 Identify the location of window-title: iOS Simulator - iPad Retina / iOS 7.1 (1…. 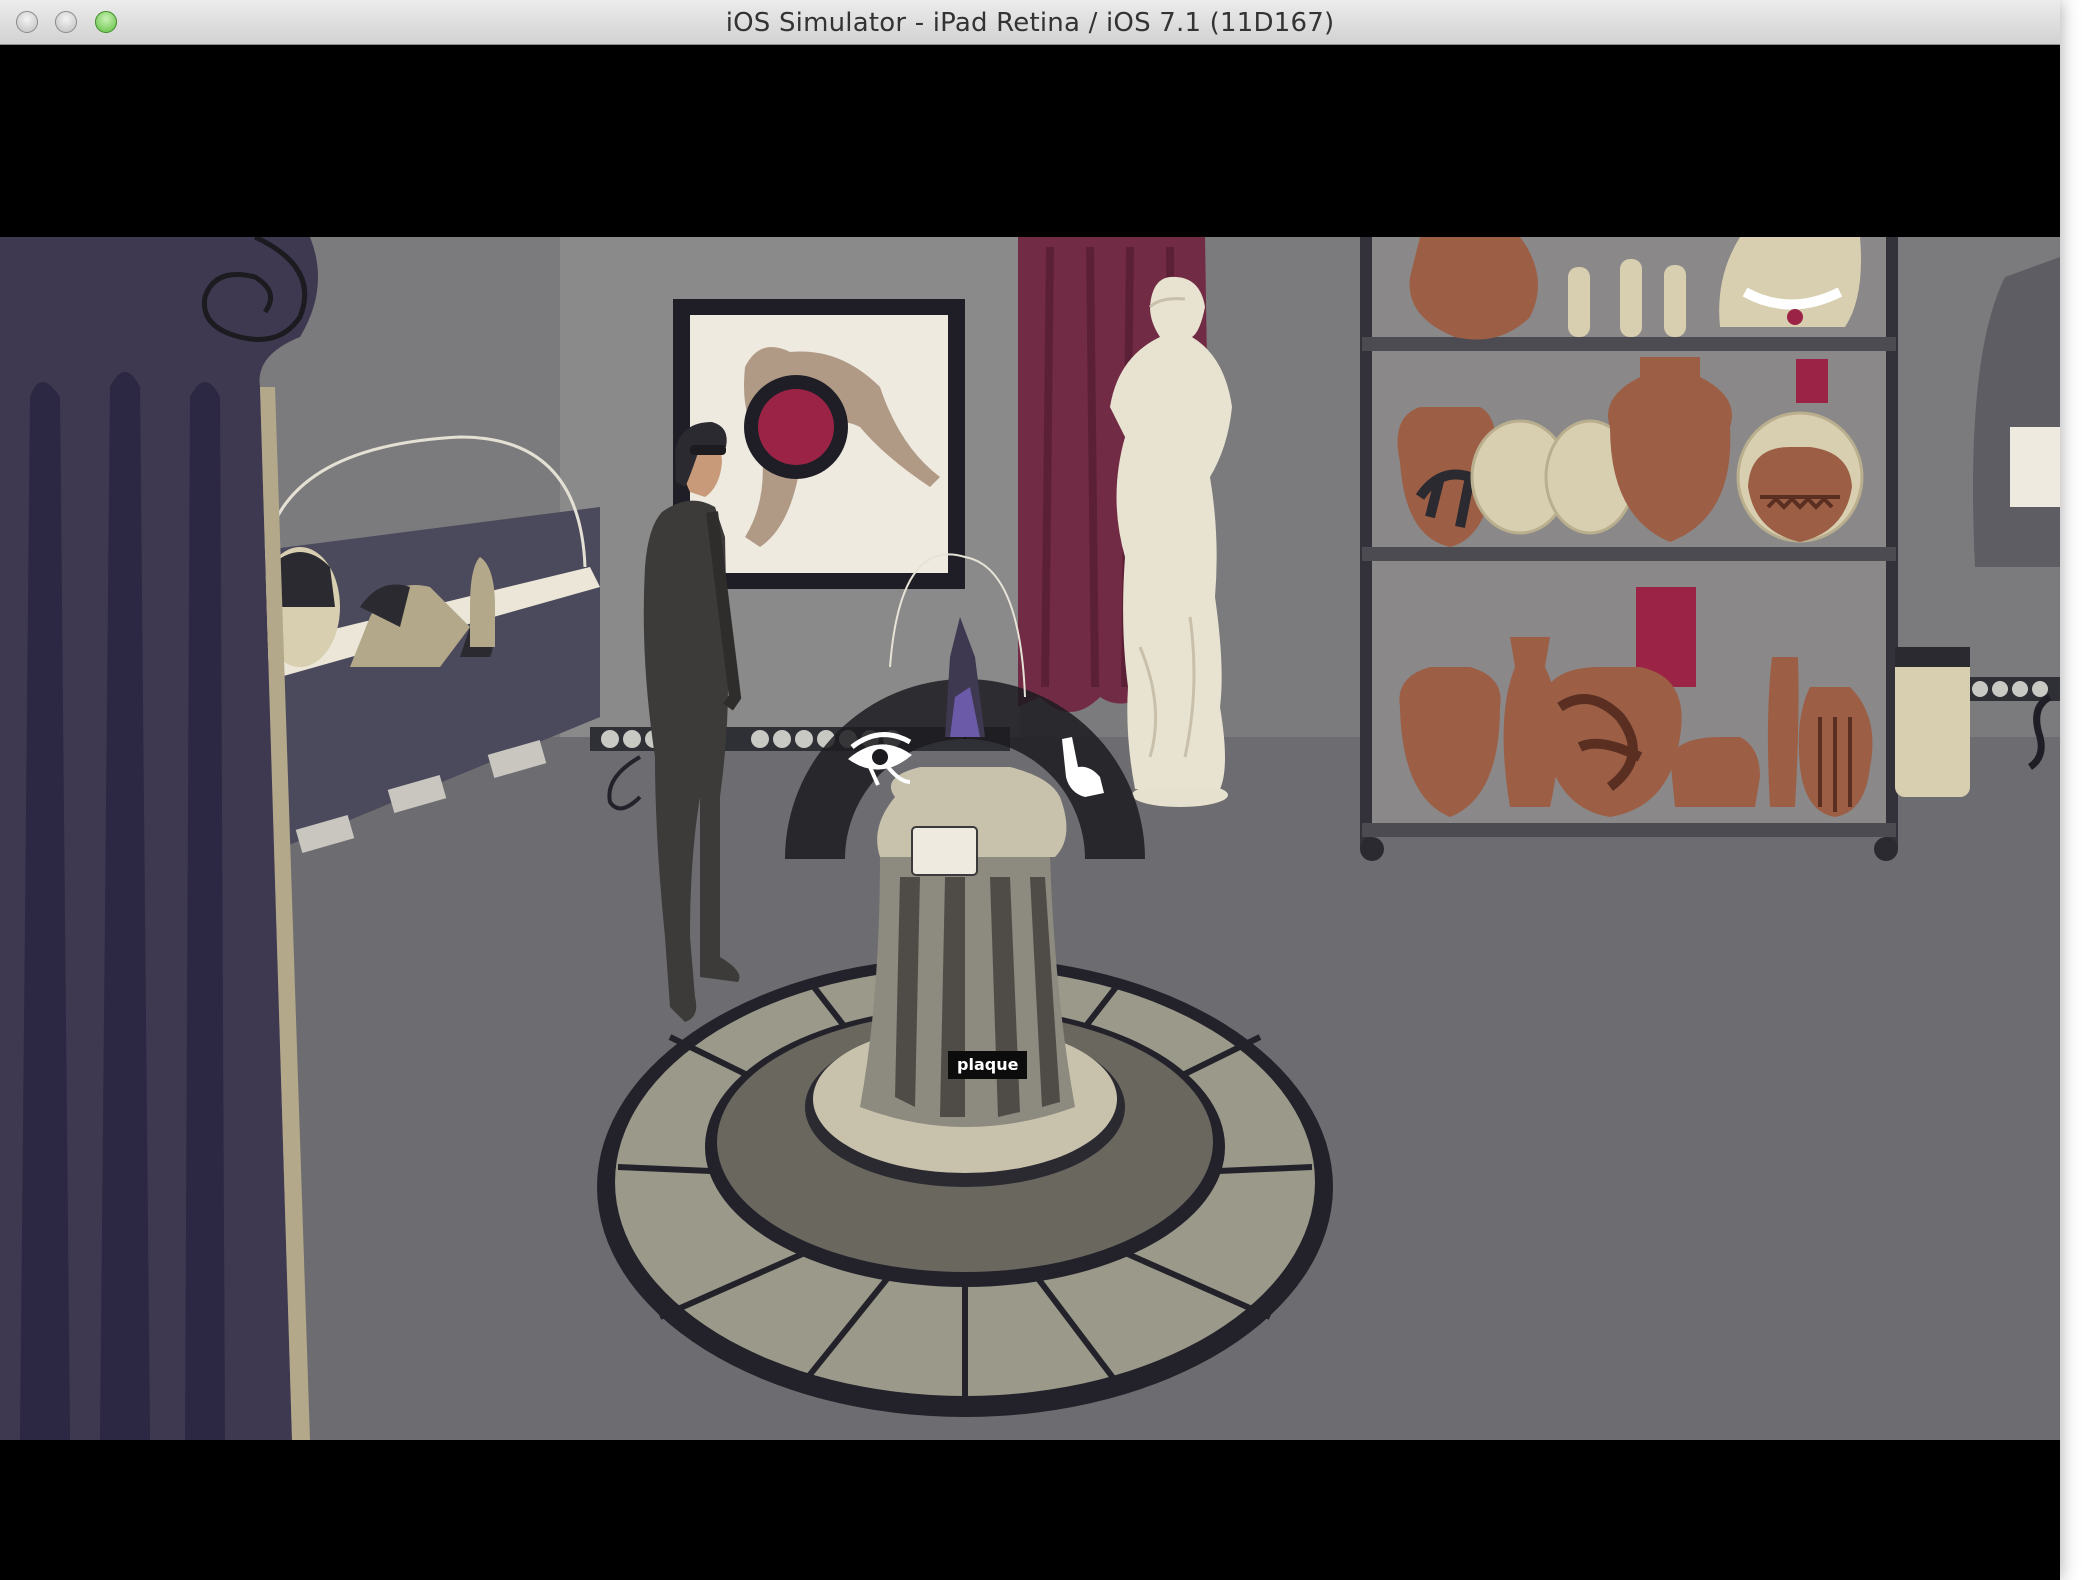
(1030, 23).